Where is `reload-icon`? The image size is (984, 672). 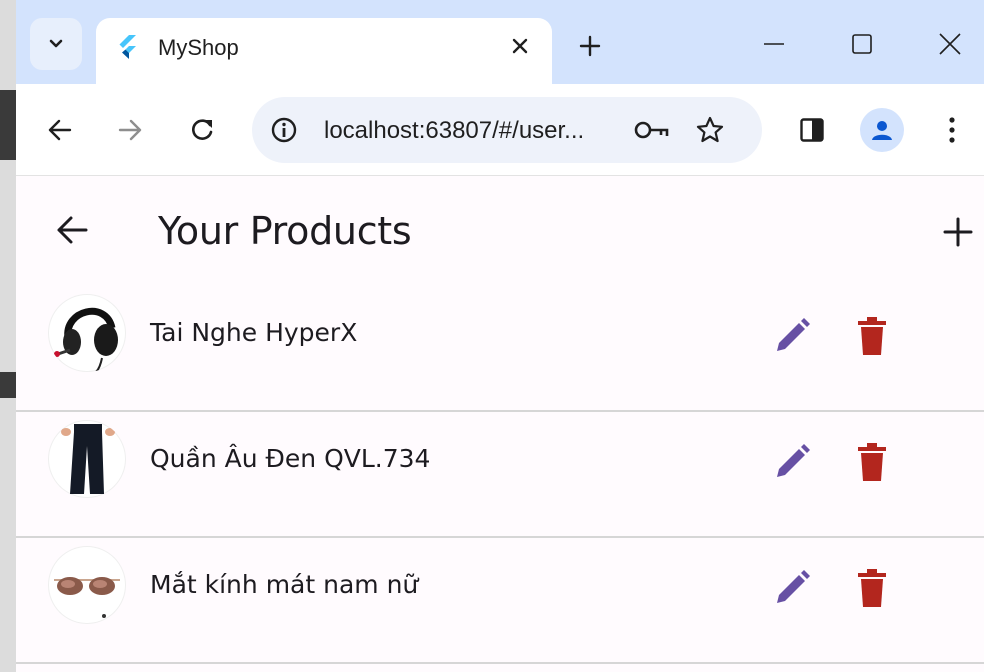
reload-icon is located at coordinates (202, 129).